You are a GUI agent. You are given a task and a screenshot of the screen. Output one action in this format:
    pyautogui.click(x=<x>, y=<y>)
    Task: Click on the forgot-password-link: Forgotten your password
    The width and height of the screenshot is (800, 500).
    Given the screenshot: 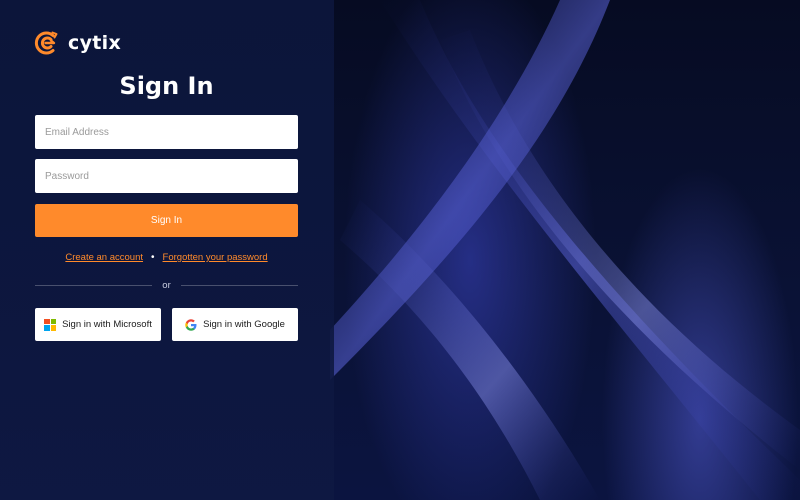 What is the action you would take?
    pyautogui.click(x=215, y=257)
    